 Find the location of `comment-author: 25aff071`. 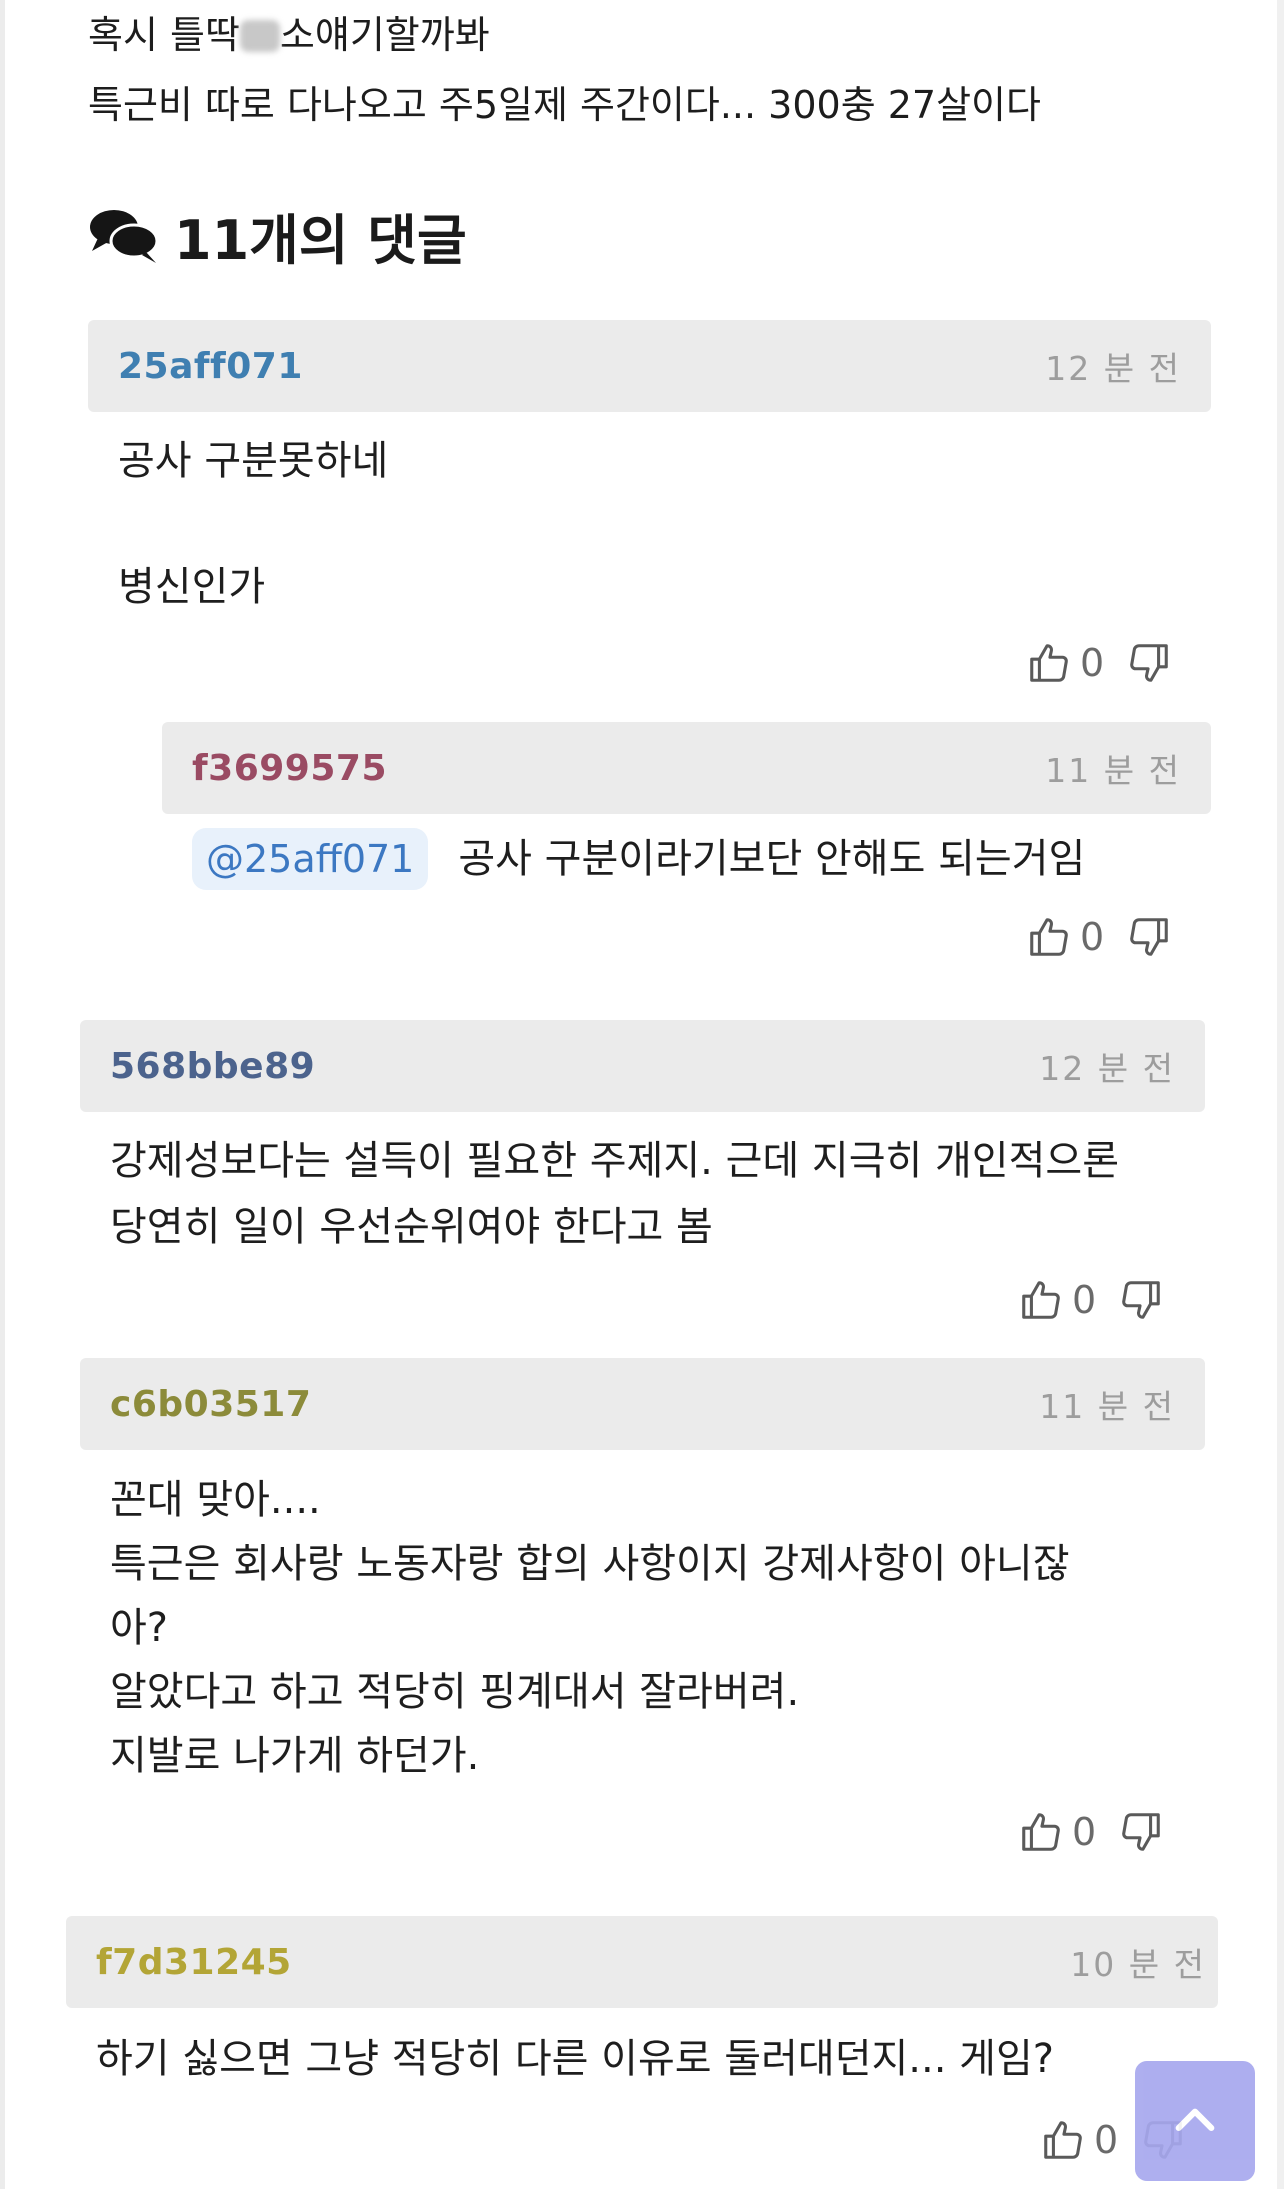

comment-author: 25aff071 is located at coordinates (210, 366).